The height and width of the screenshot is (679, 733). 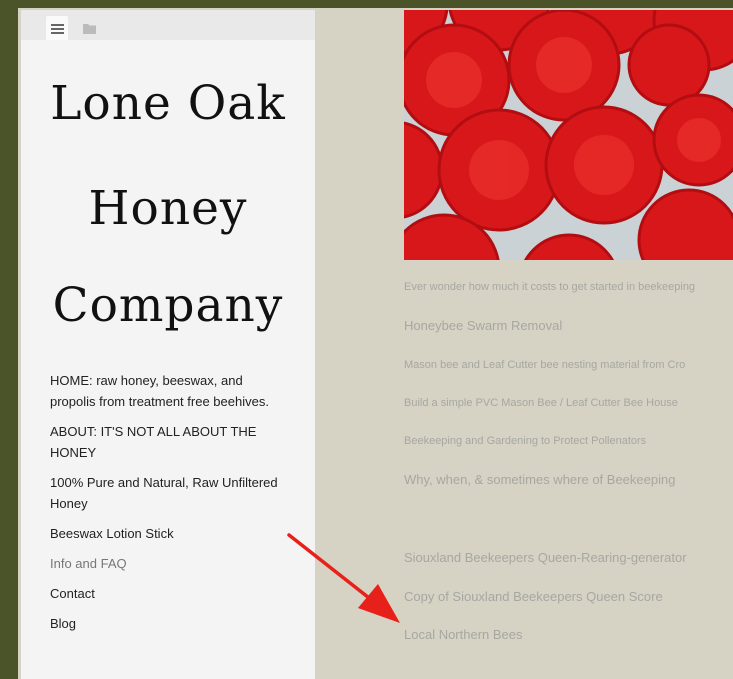 What do you see at coordinates (483, 325) in the screenshot?
I see `link-swarm-removal: Honeybee Swarm Removal` at bounding box center [483, 325].